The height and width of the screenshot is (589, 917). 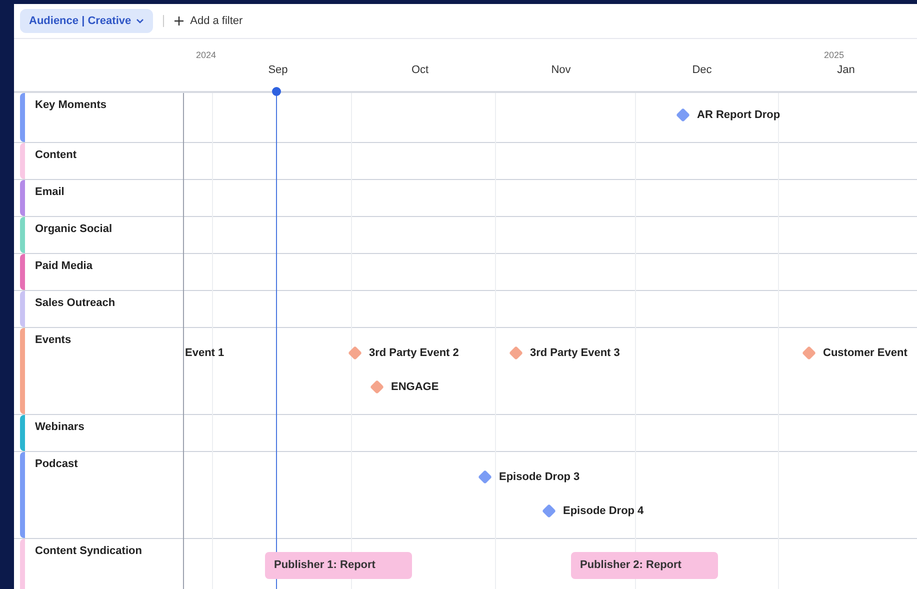 What do you see at coordinates (575, 353) in the screenshot?
I see `milestone-label: 3rd Party Event 3` at bounding box center [575, 353].